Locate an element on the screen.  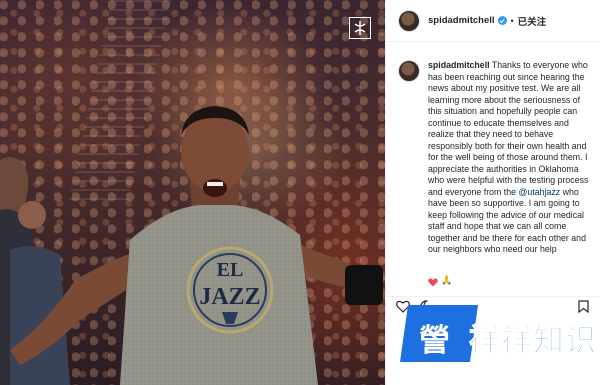
username-link: spidadmitchell is located at coordinates (461, 20).